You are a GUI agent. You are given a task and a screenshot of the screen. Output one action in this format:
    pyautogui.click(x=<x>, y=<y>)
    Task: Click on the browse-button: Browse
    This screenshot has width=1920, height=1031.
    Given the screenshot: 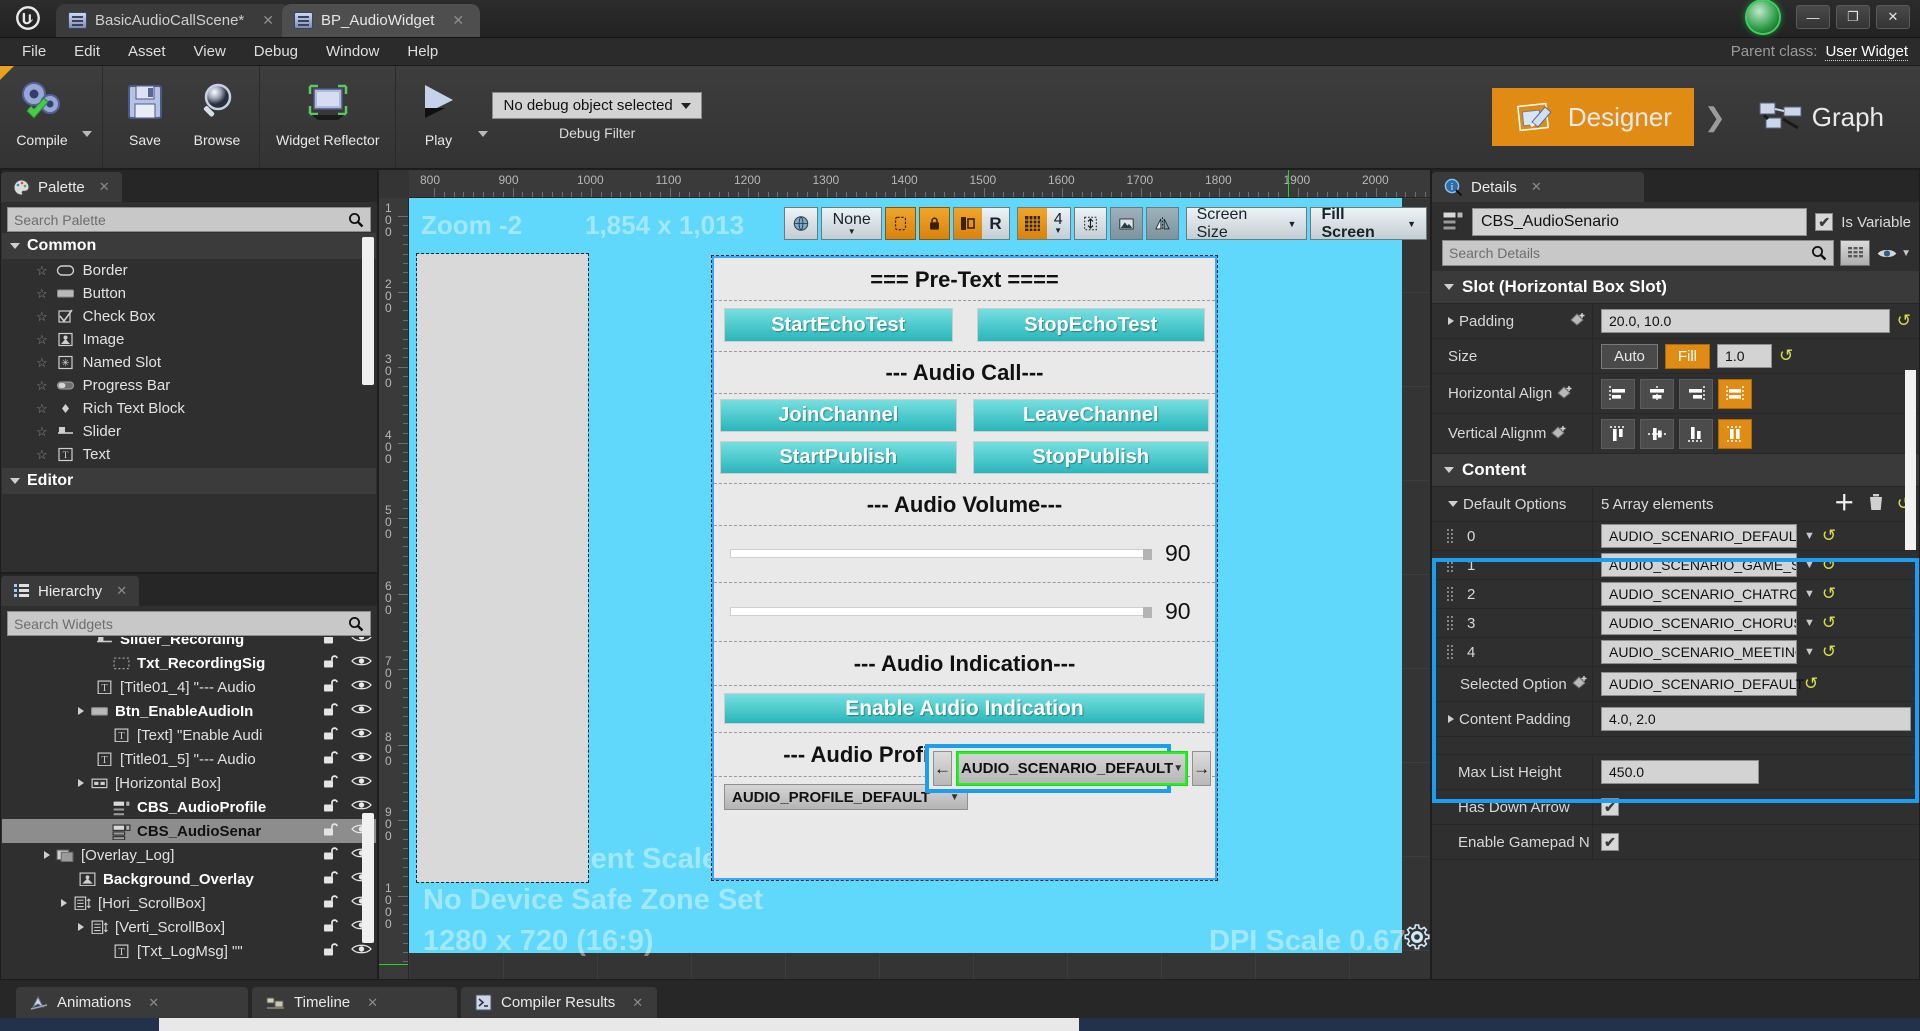 What is the action you would take?
    pyautogui.click(x=217, y=112)
    